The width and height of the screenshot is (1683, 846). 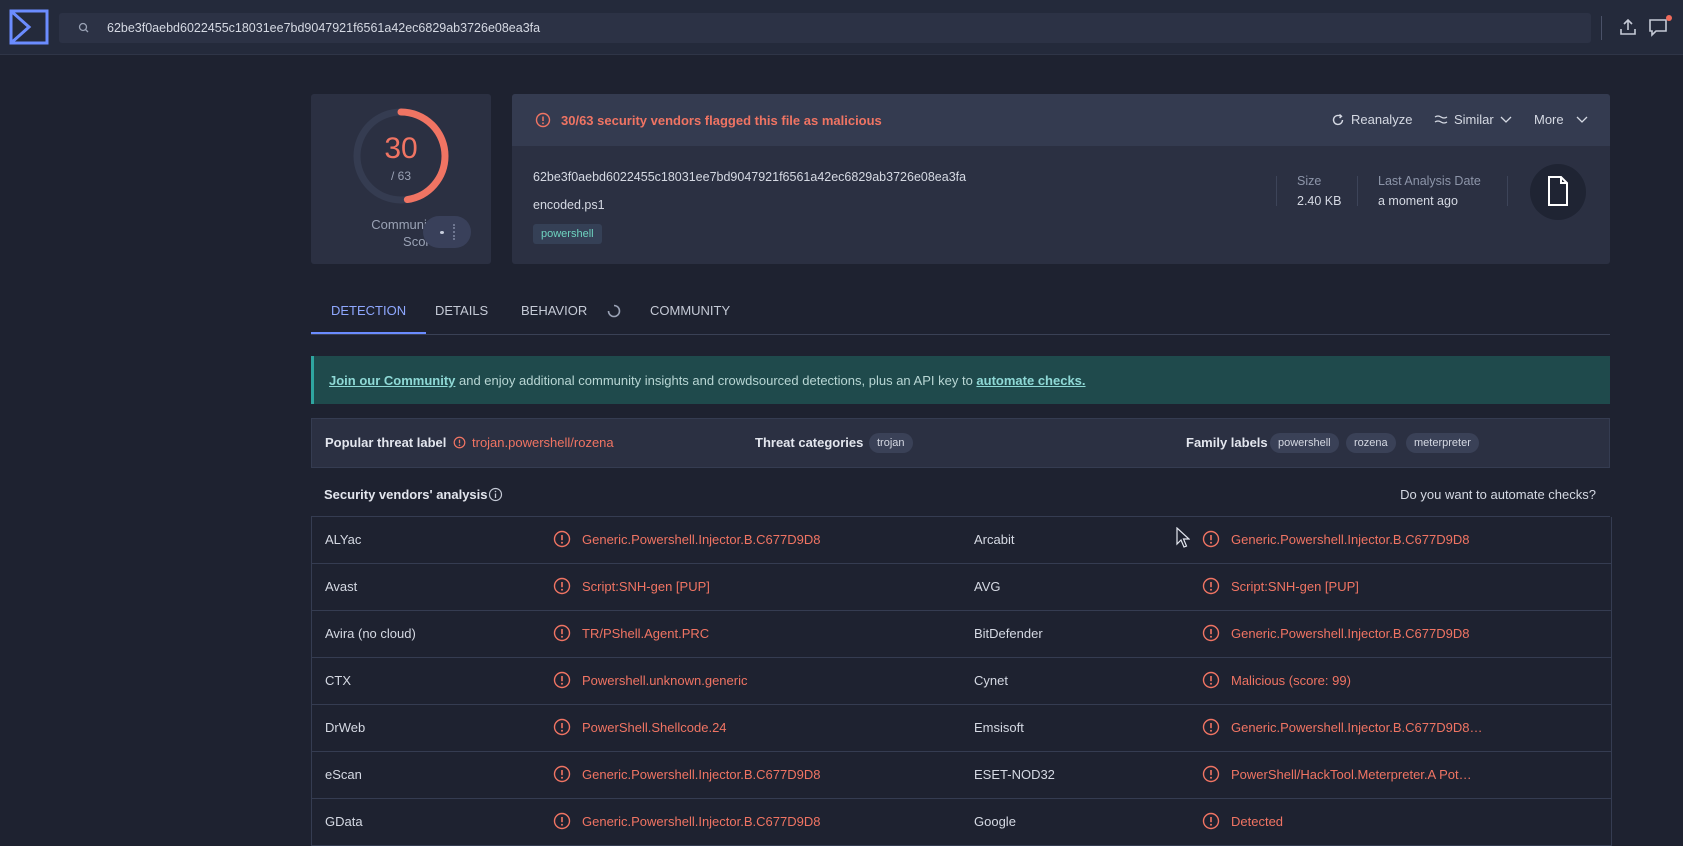 I want to click on vendor-total: / 63, so click(x=400, y=176).